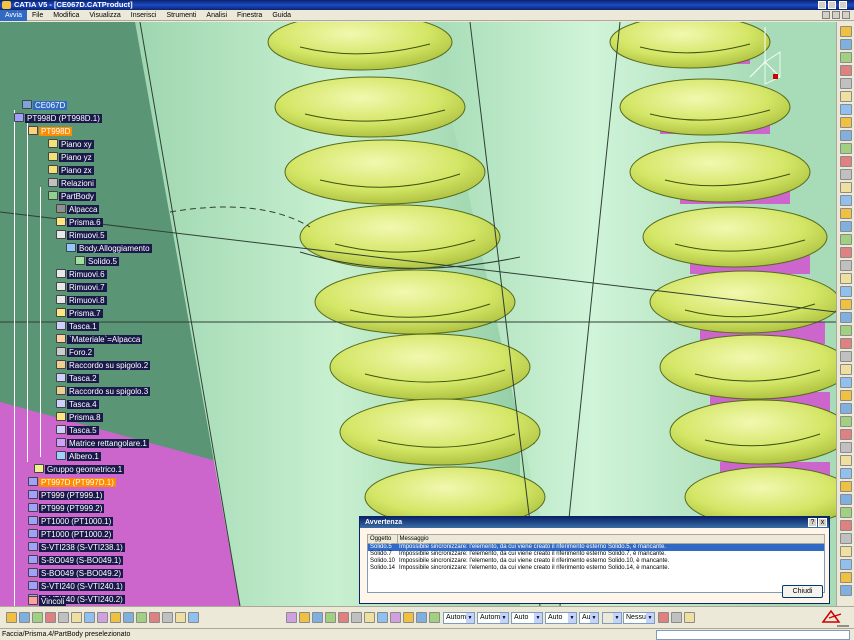 The width and height of the screenshot is (854, 640). I want to click on tree-node: Solido.5, so click(97, 261).